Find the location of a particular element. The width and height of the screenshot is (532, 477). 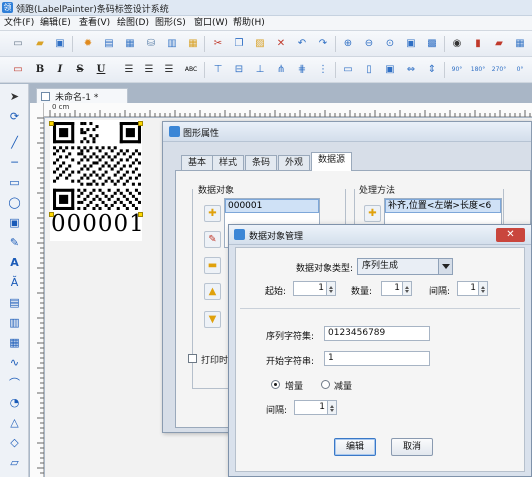

same-height-icon: ▯ is located at coordinates (369, 70).